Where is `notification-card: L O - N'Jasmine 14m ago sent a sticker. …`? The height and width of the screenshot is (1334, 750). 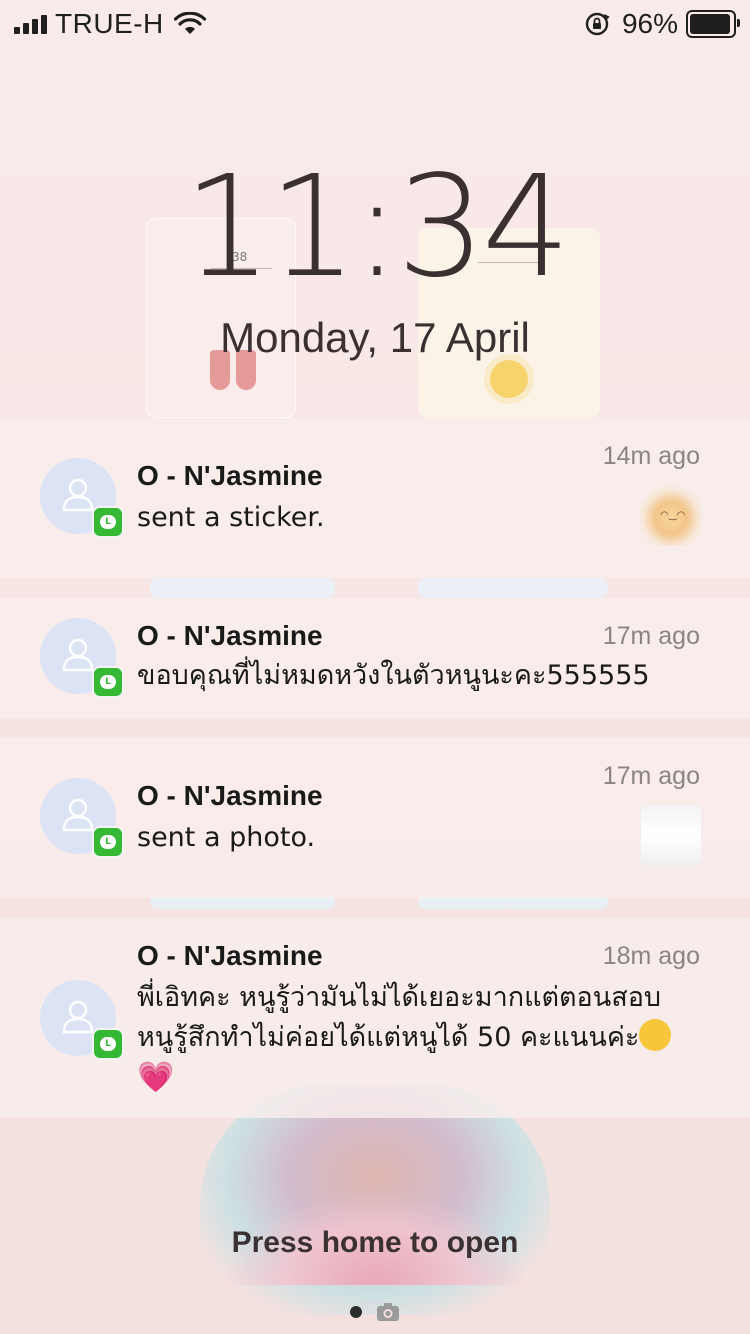 notification-card: L O - N'Jasmine 14m ago sent a sticker. … is located at coordinates (375, 498).